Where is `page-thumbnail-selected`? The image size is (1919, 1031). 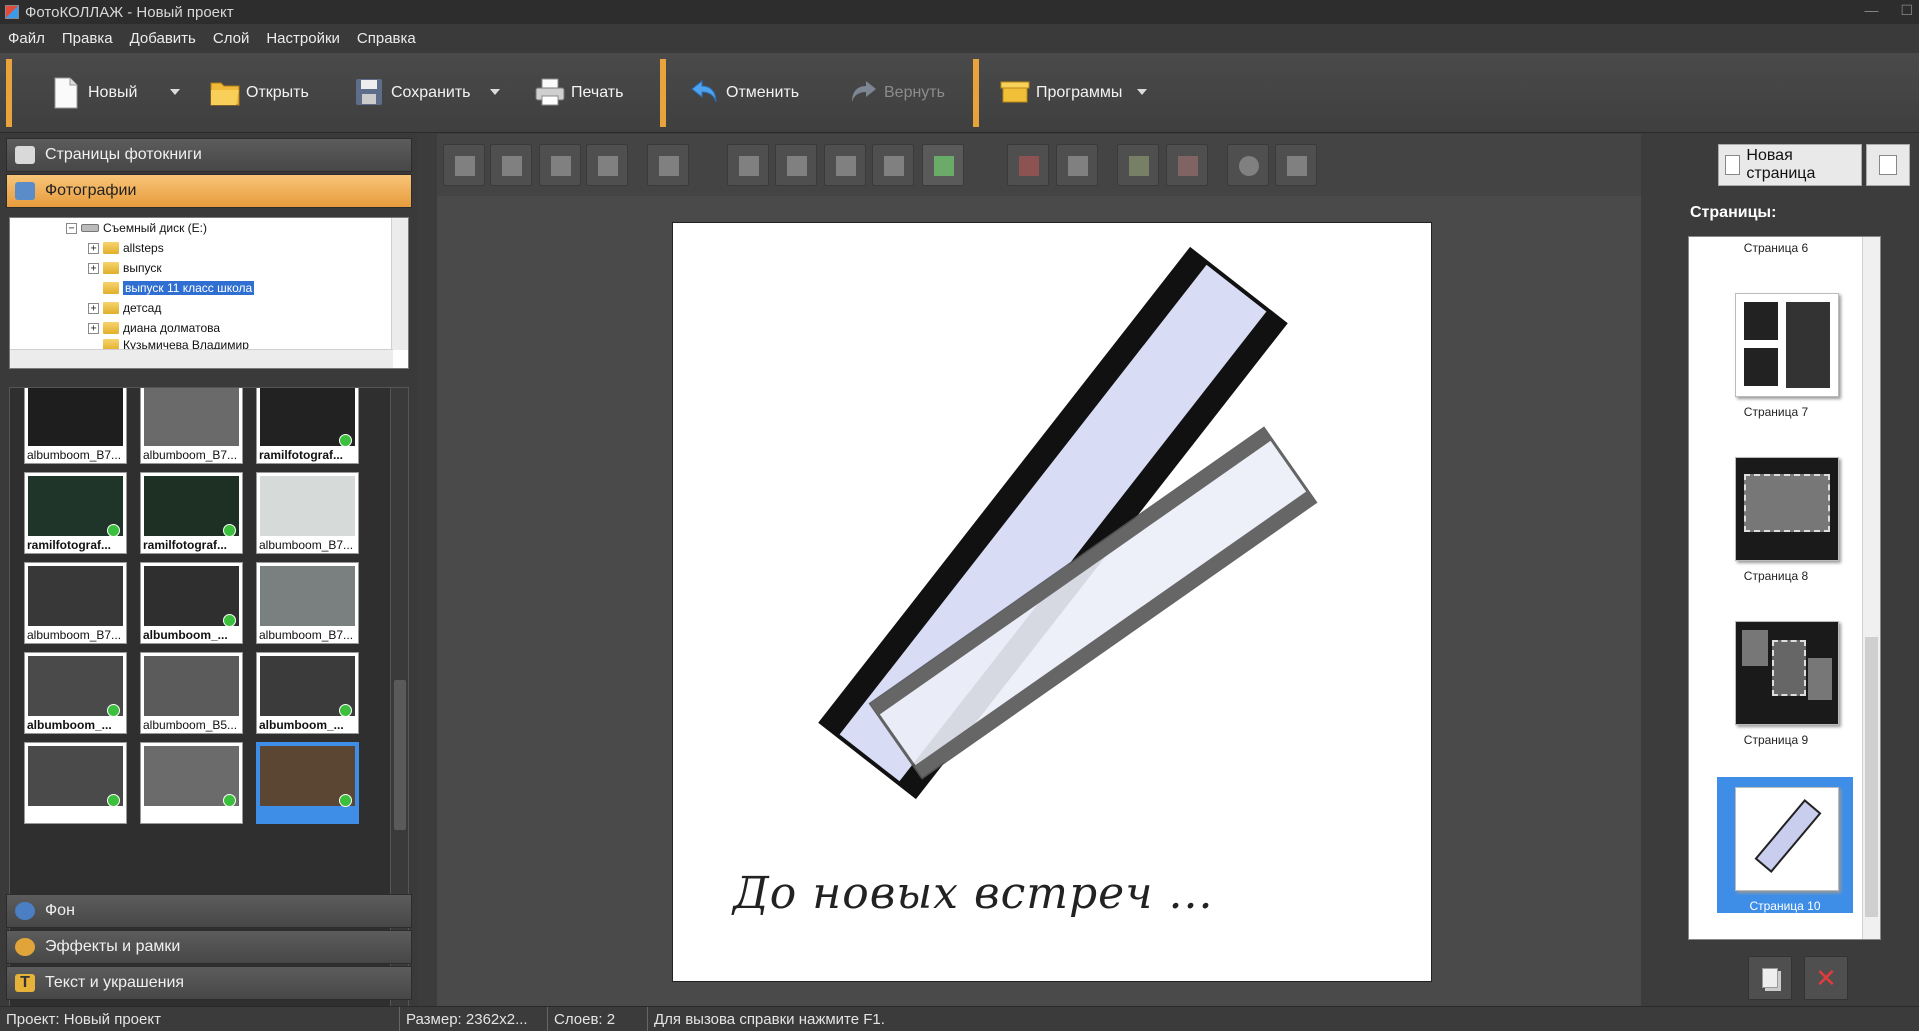
page-thumbnail-selected is located at coordinates (1787, 839).